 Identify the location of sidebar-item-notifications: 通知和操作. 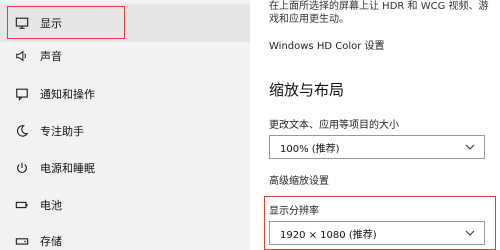
(125, 94).